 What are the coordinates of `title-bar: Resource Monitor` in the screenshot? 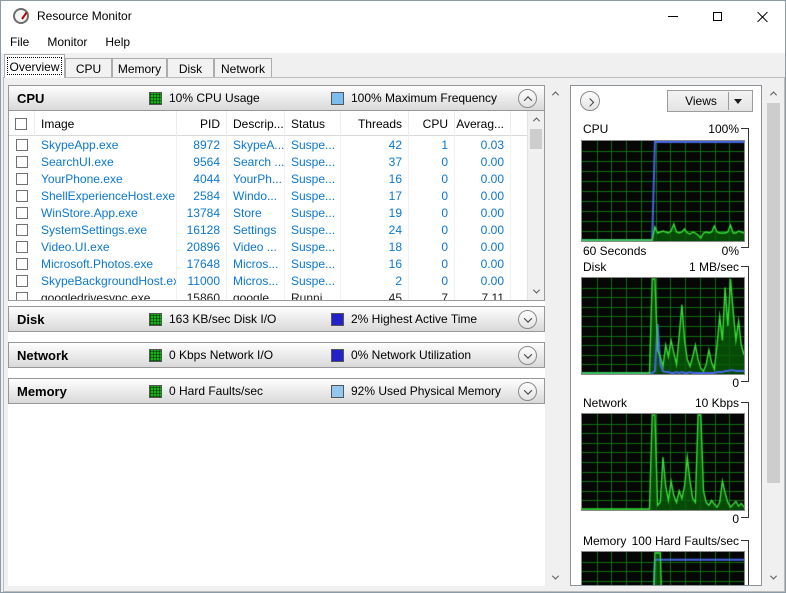 It's located at (393, 16).